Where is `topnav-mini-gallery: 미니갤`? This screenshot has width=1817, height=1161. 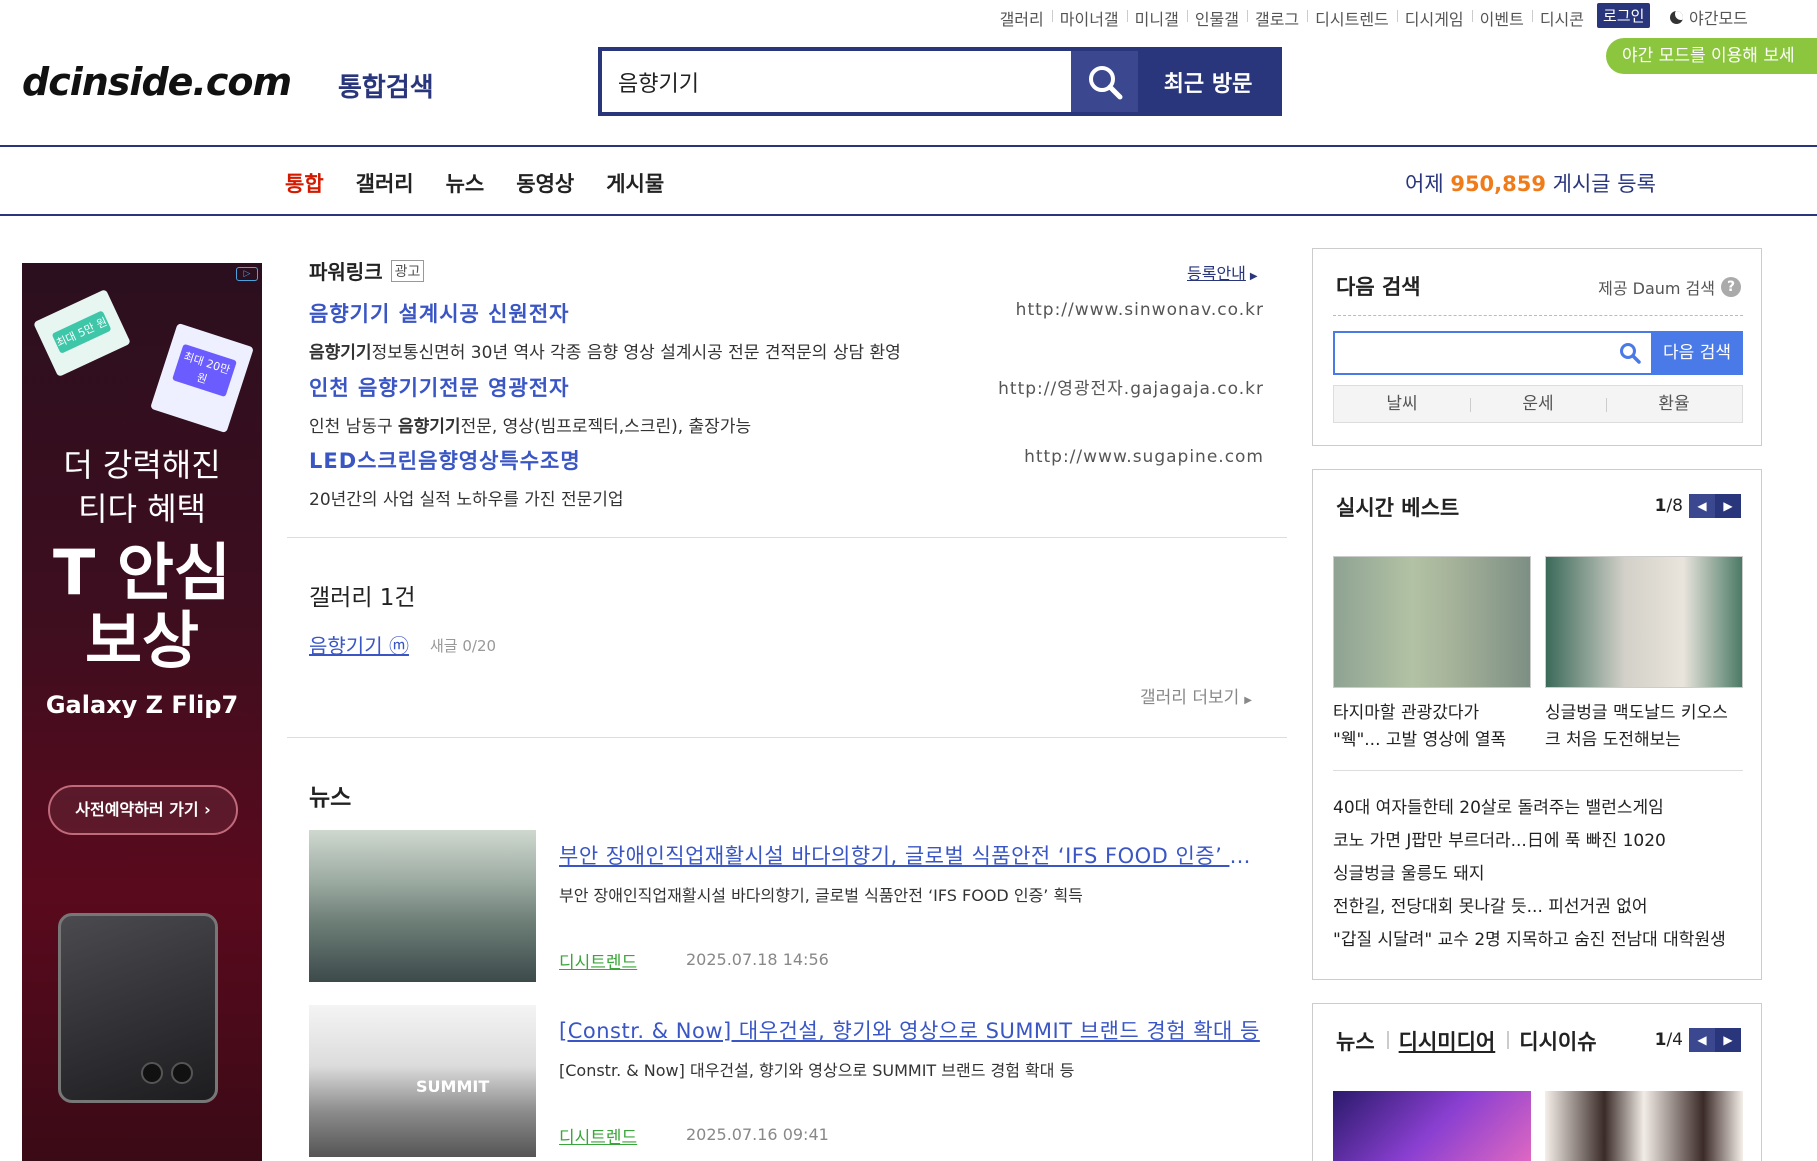
topnav-mini-gallery: 미니갤 is located at coordinates (1156, 18).